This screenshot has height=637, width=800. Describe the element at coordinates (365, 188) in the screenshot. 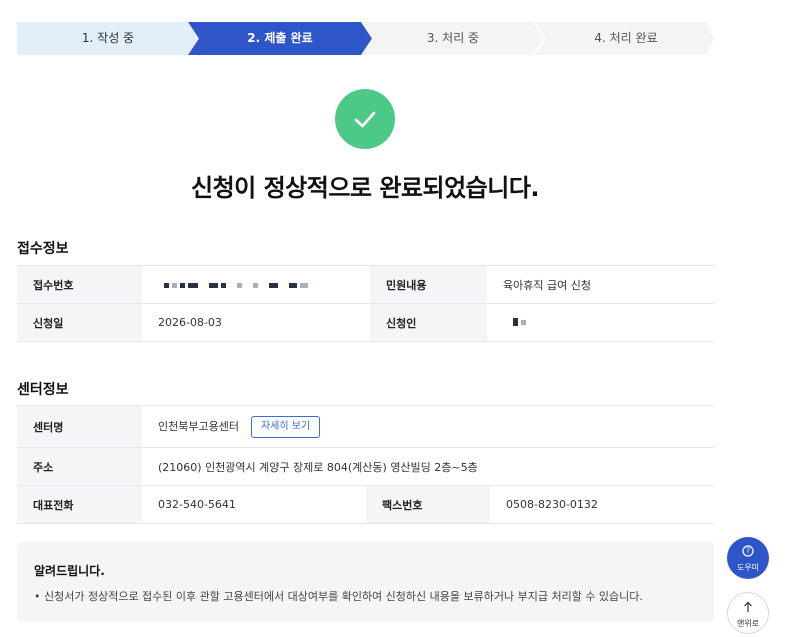

I see `success-headline: 신청이 정상적으로 완료되었습니다.` at that location.